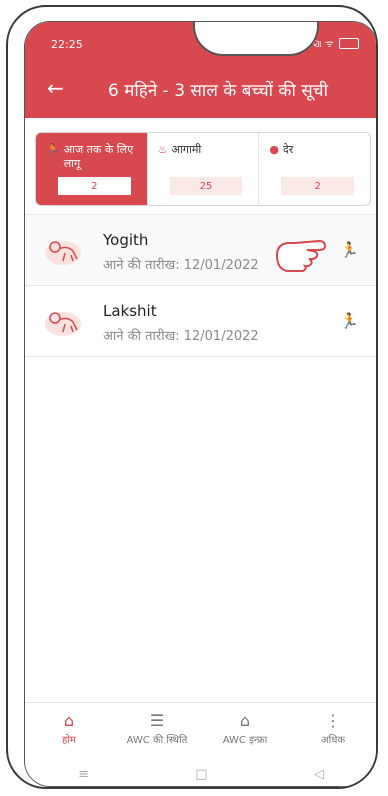 This screenshot has width=388, height=796. I want to click on tab-late-label: देर, so click(288, 149).